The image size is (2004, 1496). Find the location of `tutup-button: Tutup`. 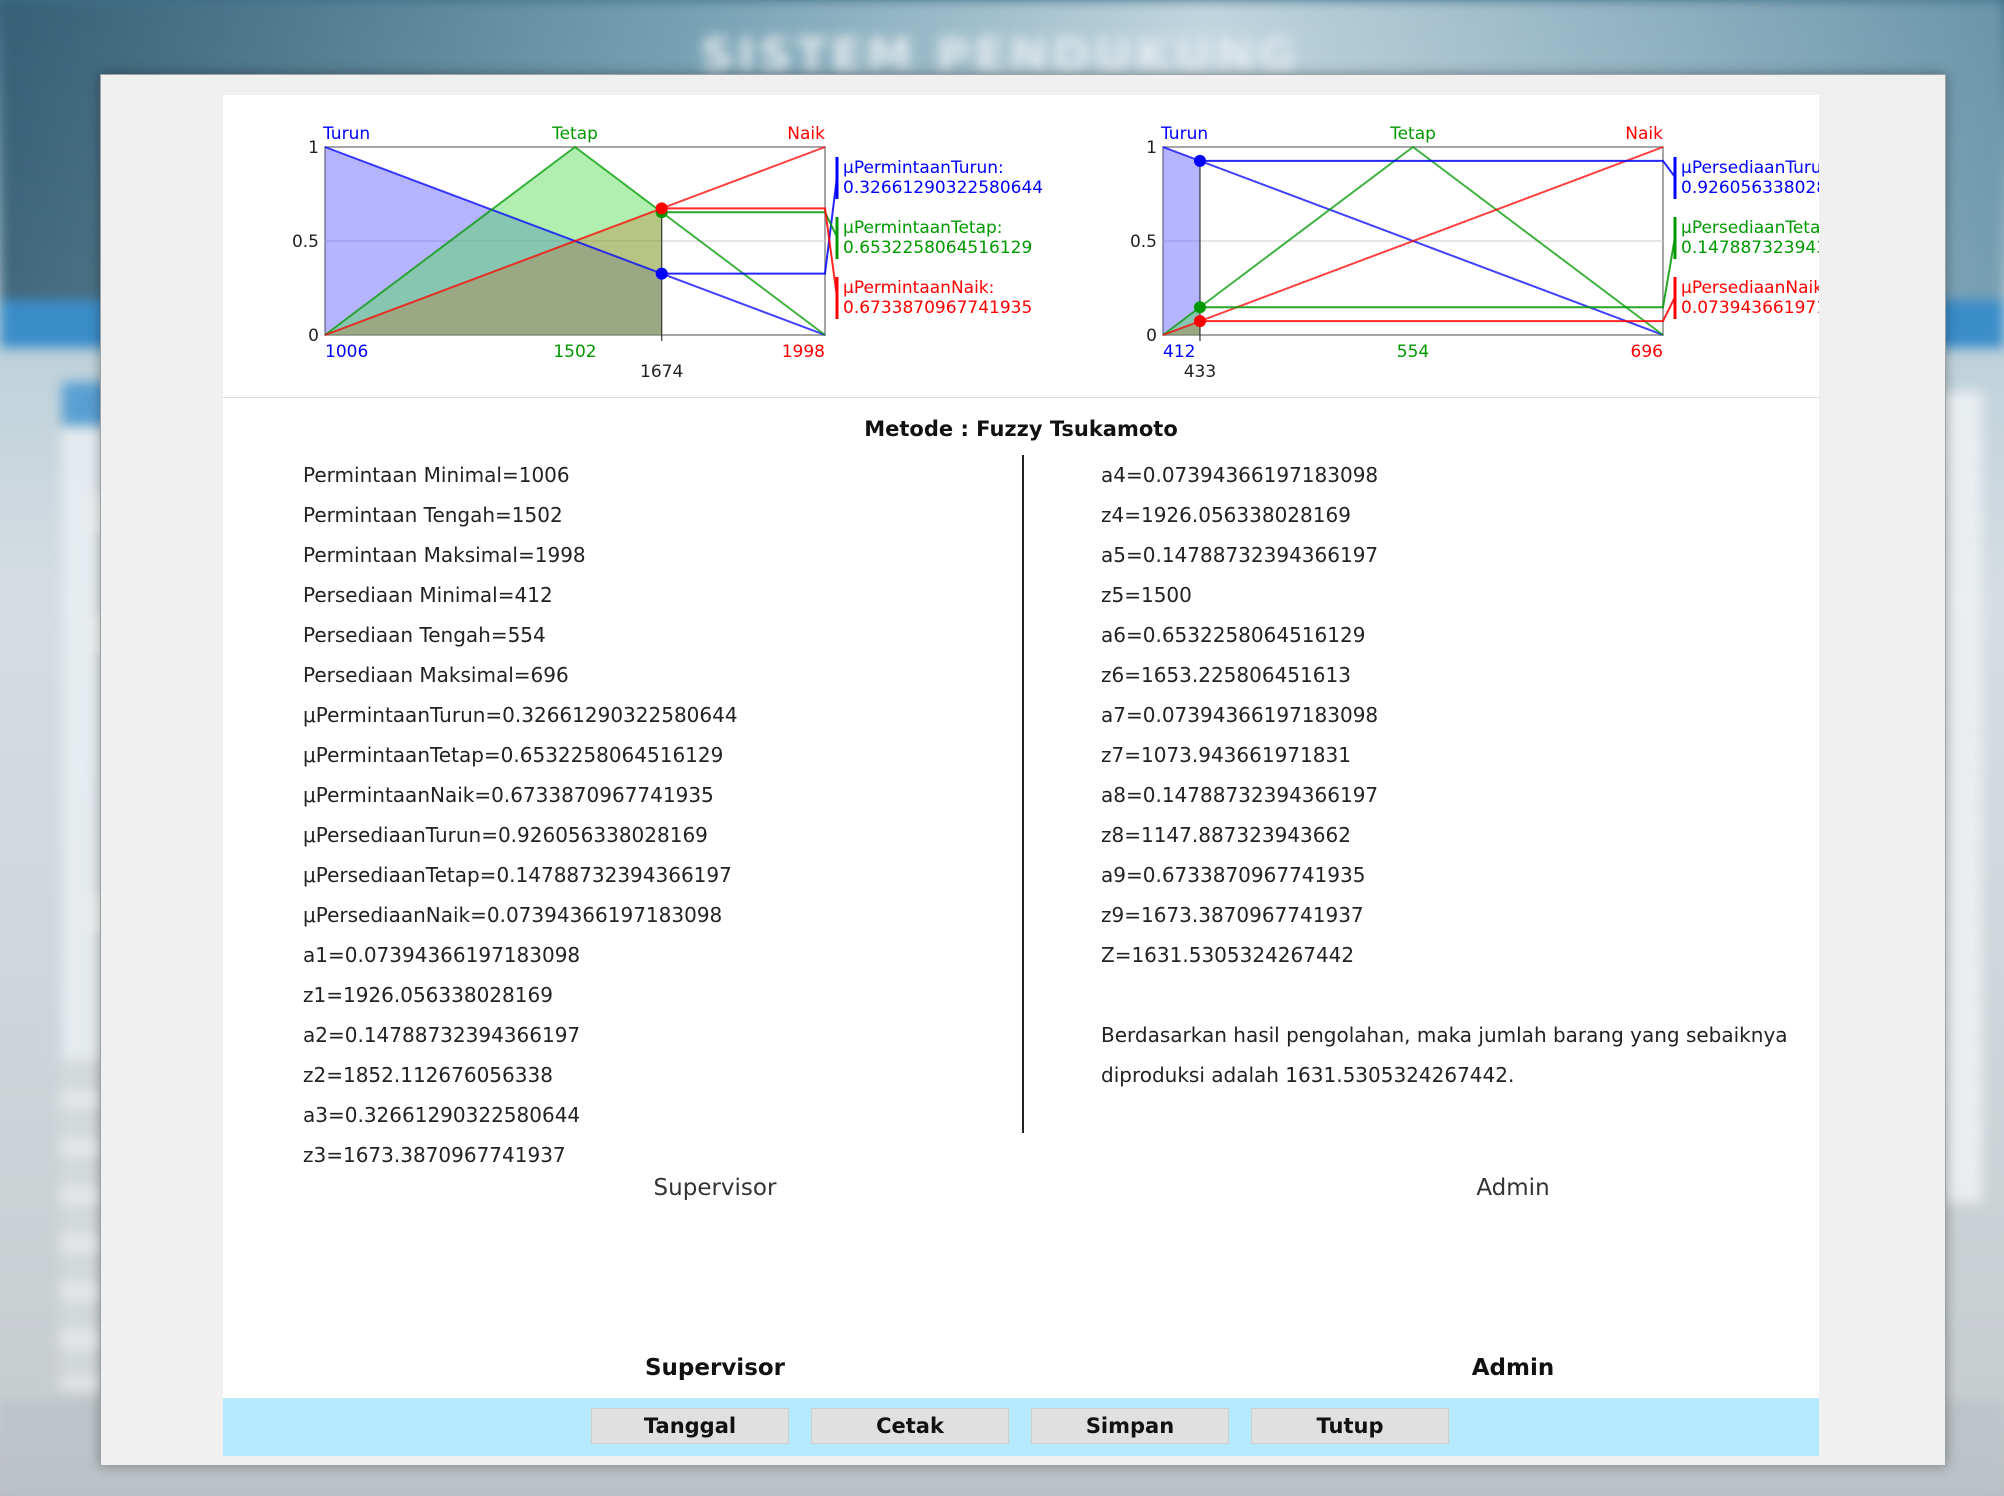

tutup-button: Tutup is located at coordinates (1350, 1426).